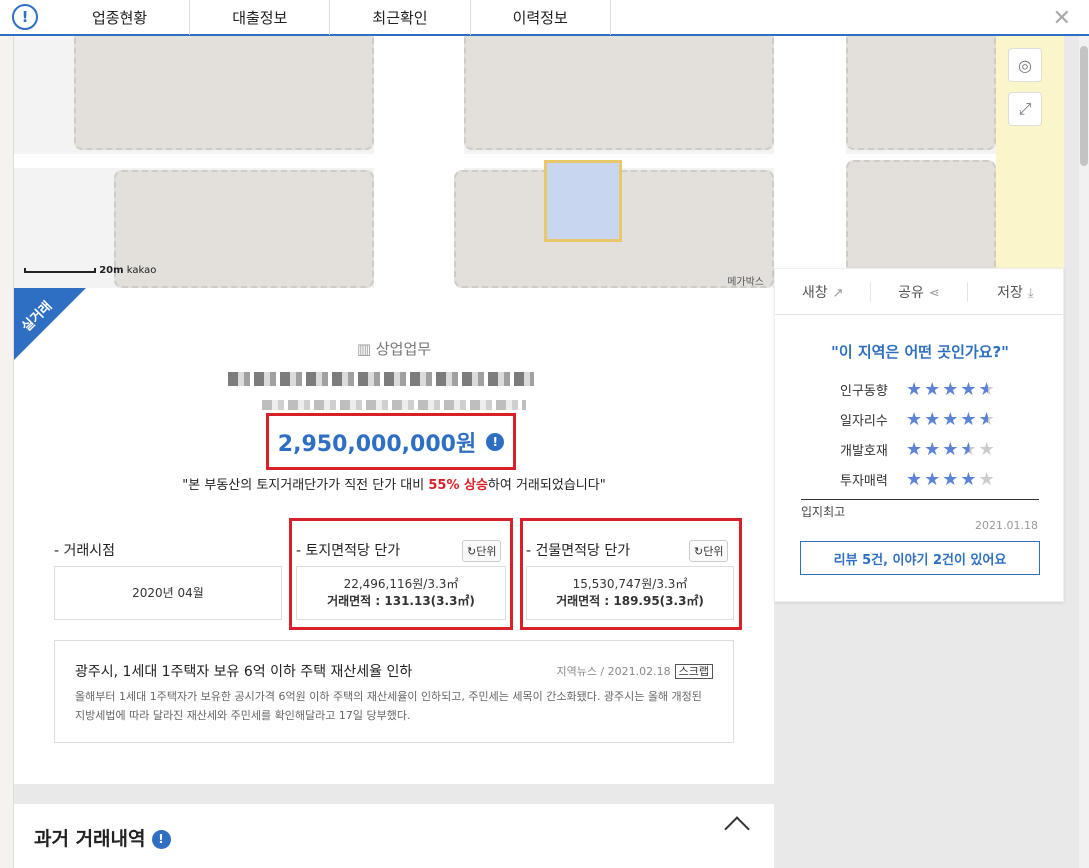 This screenshot has height=868, width=1089. What do you see at coordinates (1015, 292) in the screenshot?
I see `save-button: 저장 ⤓` at bounding box center [1015, 292].